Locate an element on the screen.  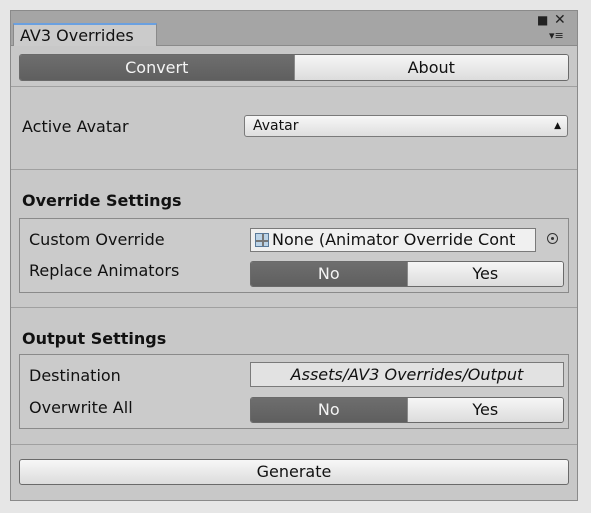
context-menu-icon: ▾≡ is located at coordinates (556, 35).